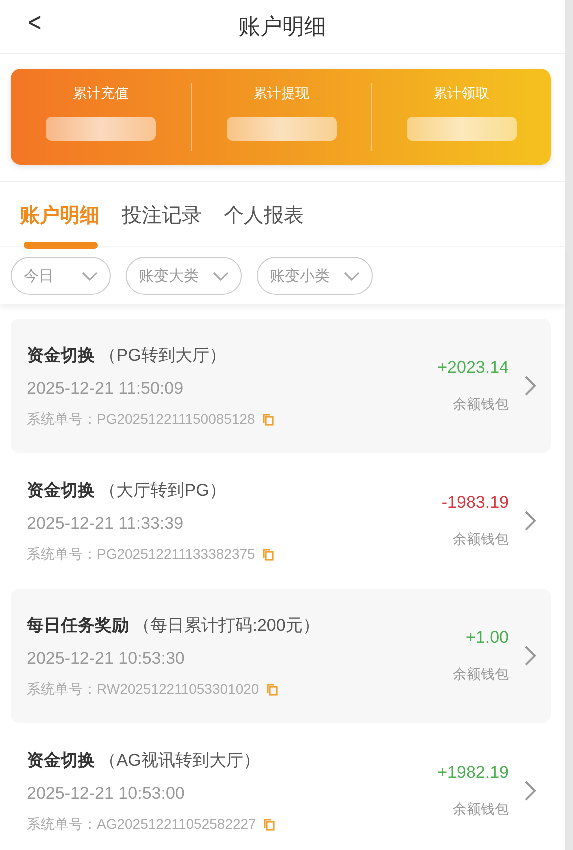 This screenshot has height=850, width=573. What do you see at coordinates (487, 638) in the screenshot?
I see `amount: +1.00` at bounding box center [487, 638].